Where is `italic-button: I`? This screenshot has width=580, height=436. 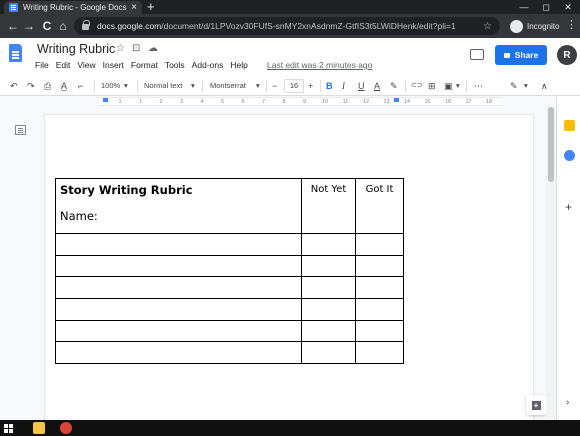 italic-button: I is located at coordinates (343, 86).